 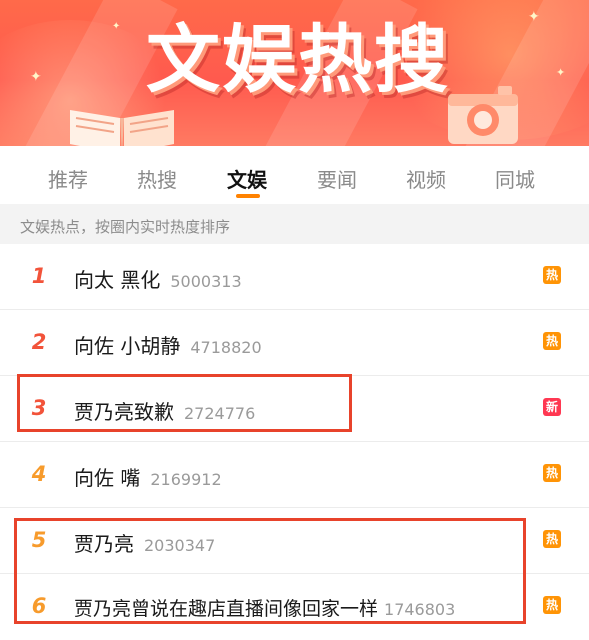 What do you see at coordinates (226, 609) in the screenshot?
I see `title-text: 贾乃亮曾说在趣店直播间像回家一样` at bounding box center [226, 609].